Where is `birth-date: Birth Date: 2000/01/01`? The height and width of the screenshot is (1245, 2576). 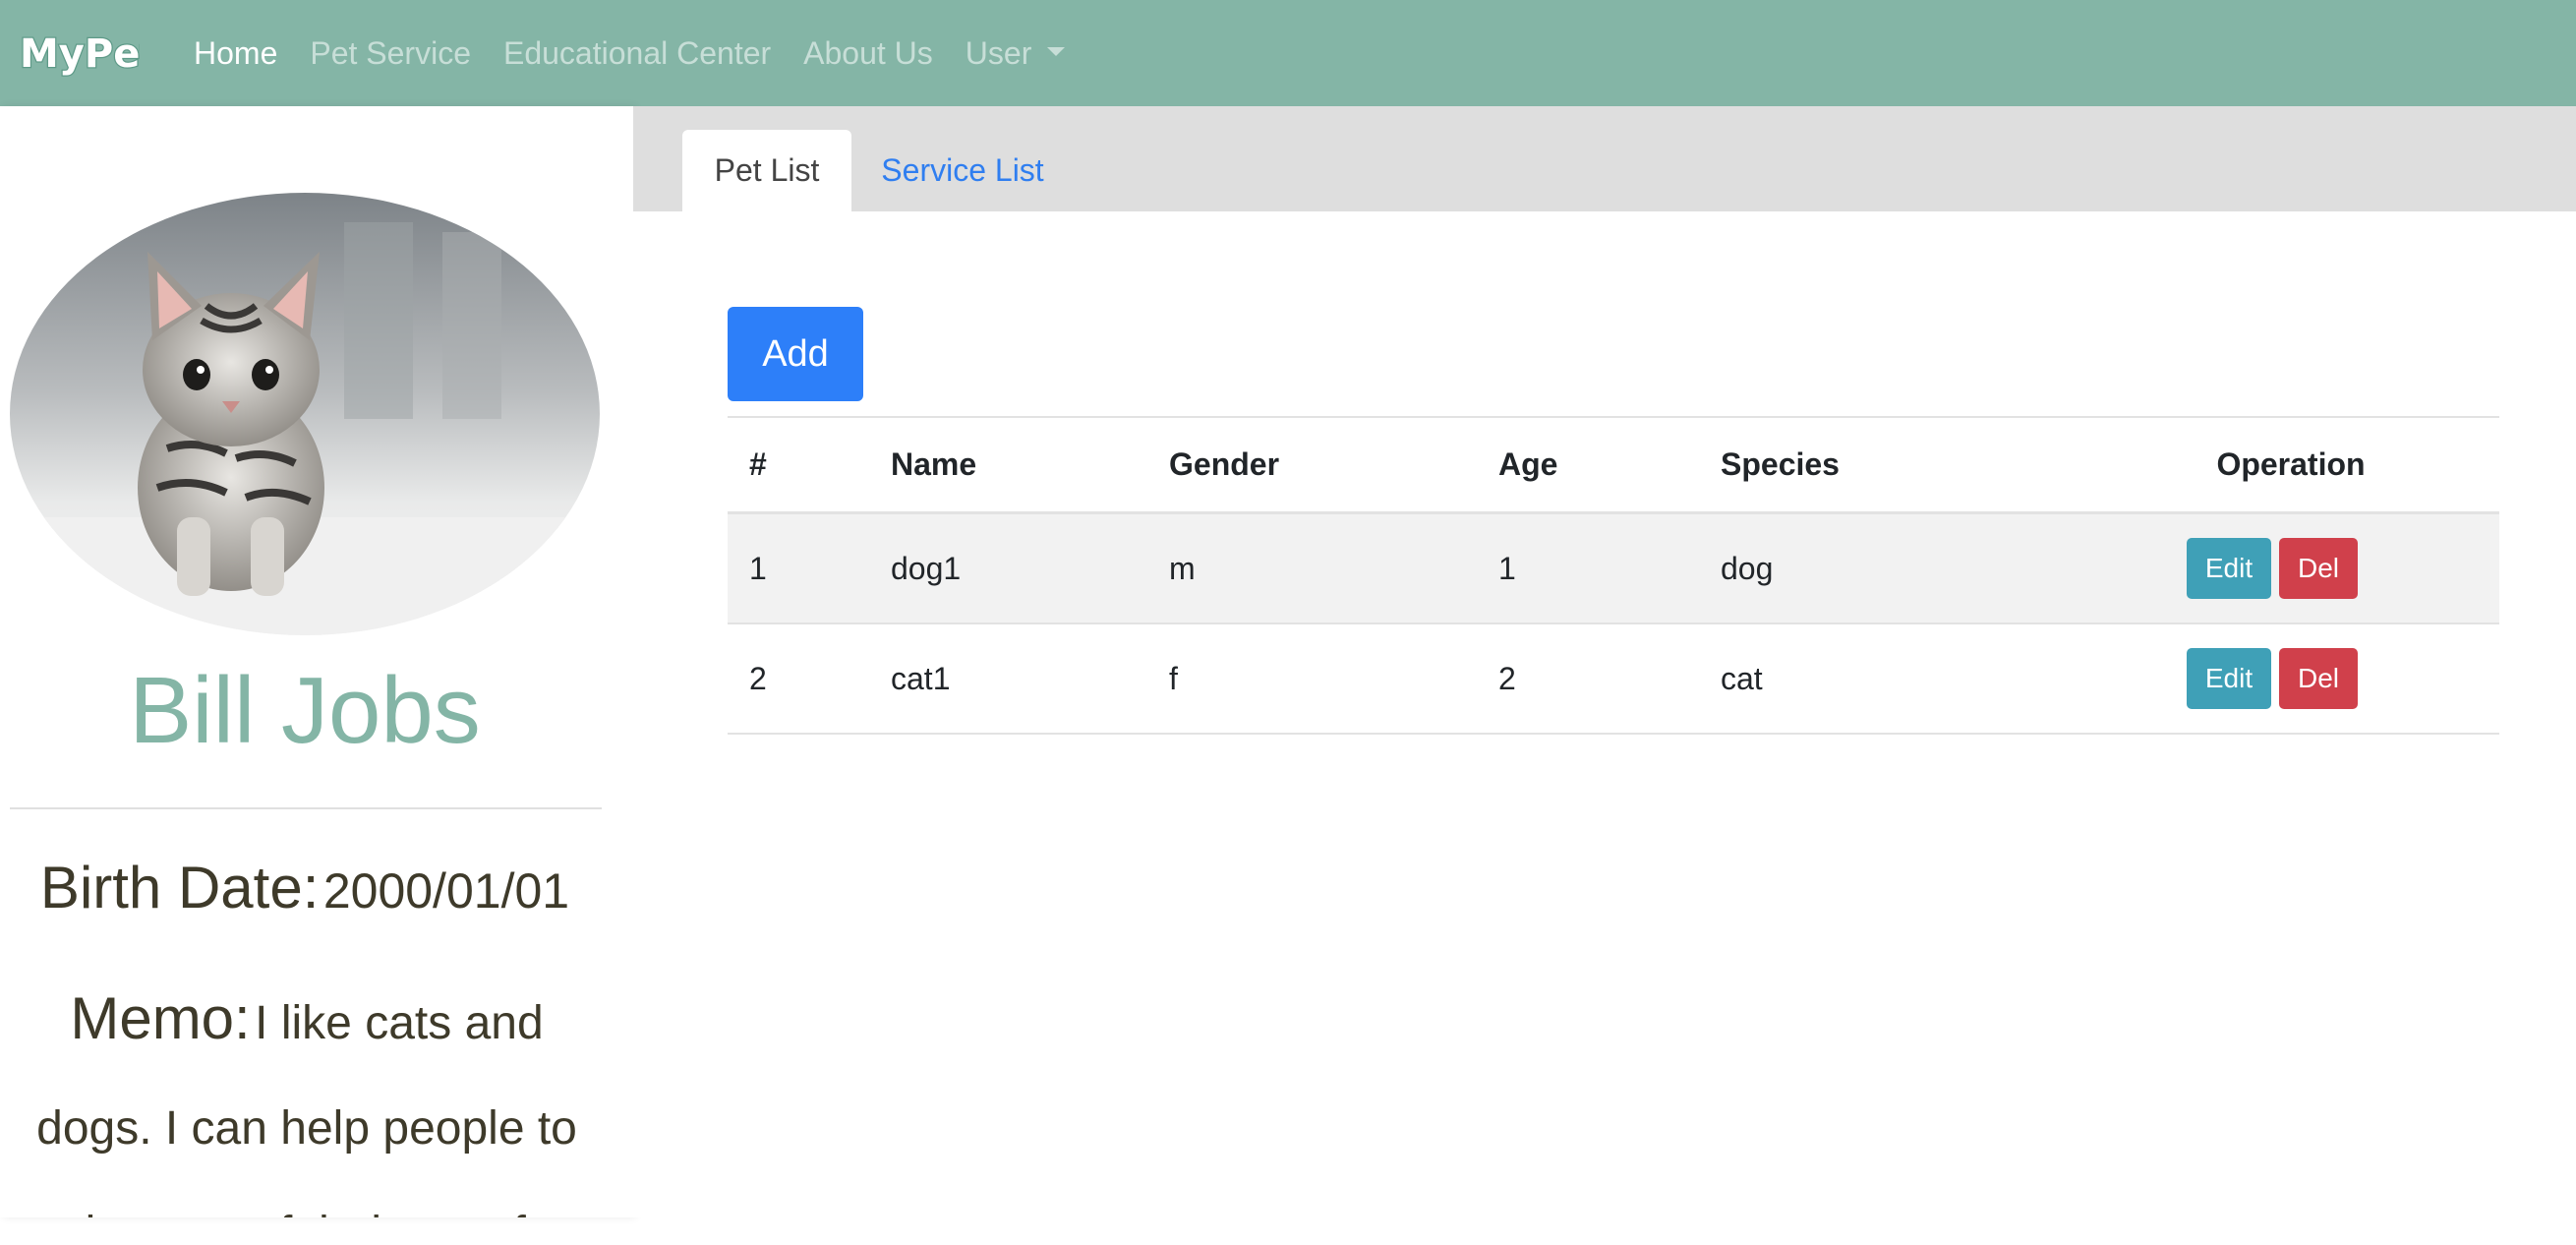 birth-date: Birth Date: 2000/01/01 is located at coordinates (305, 888).